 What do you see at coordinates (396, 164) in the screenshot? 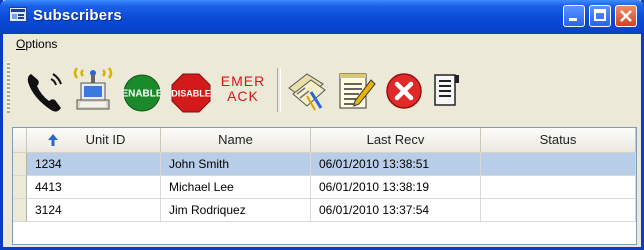
I see `cell-last-recv: 06/01/2010 13:38:51` at bounding box center [396, 164].